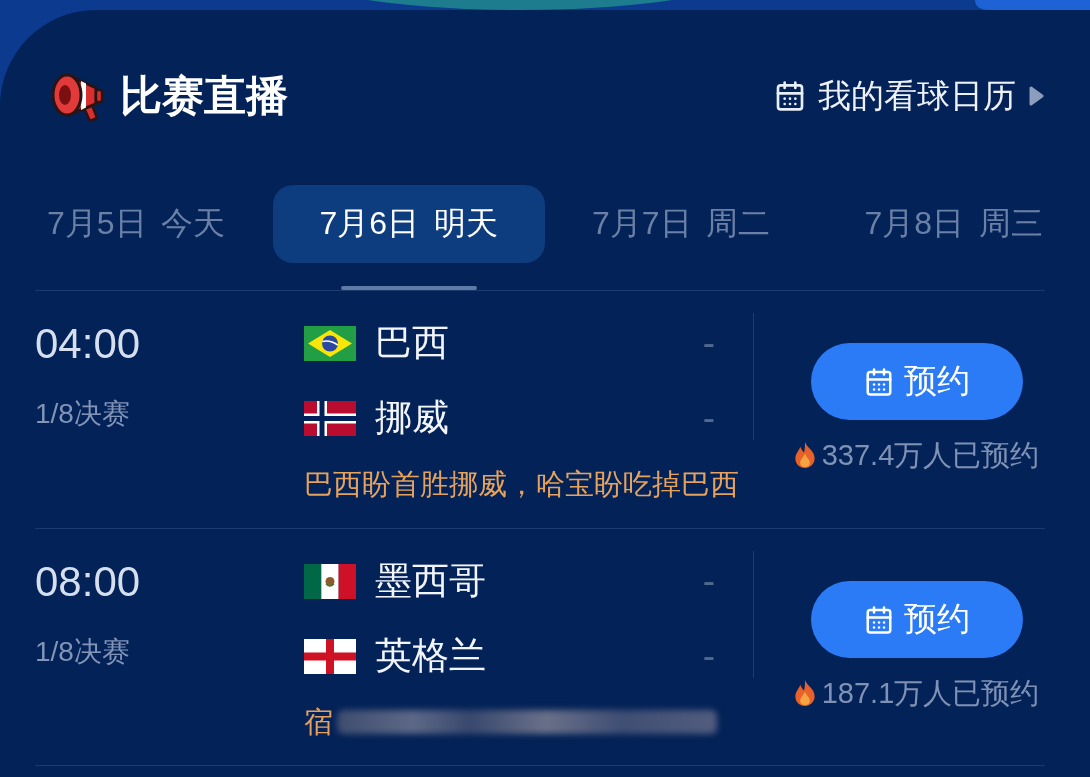  What do you see at coordinates (136, 224) in the screenshot?
I see `date-tab: 7月5日 今天` at bounding box center [136, 224].